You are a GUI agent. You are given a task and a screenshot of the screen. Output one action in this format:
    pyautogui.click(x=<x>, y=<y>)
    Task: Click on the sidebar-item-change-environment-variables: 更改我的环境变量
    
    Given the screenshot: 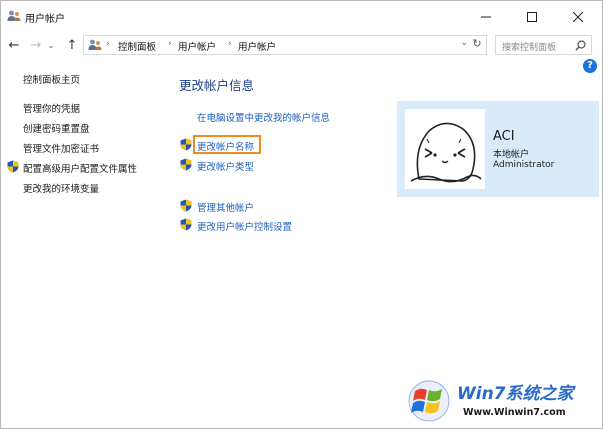 What is the action you would take?
    pyautogui.click(x=61, y=188)
    